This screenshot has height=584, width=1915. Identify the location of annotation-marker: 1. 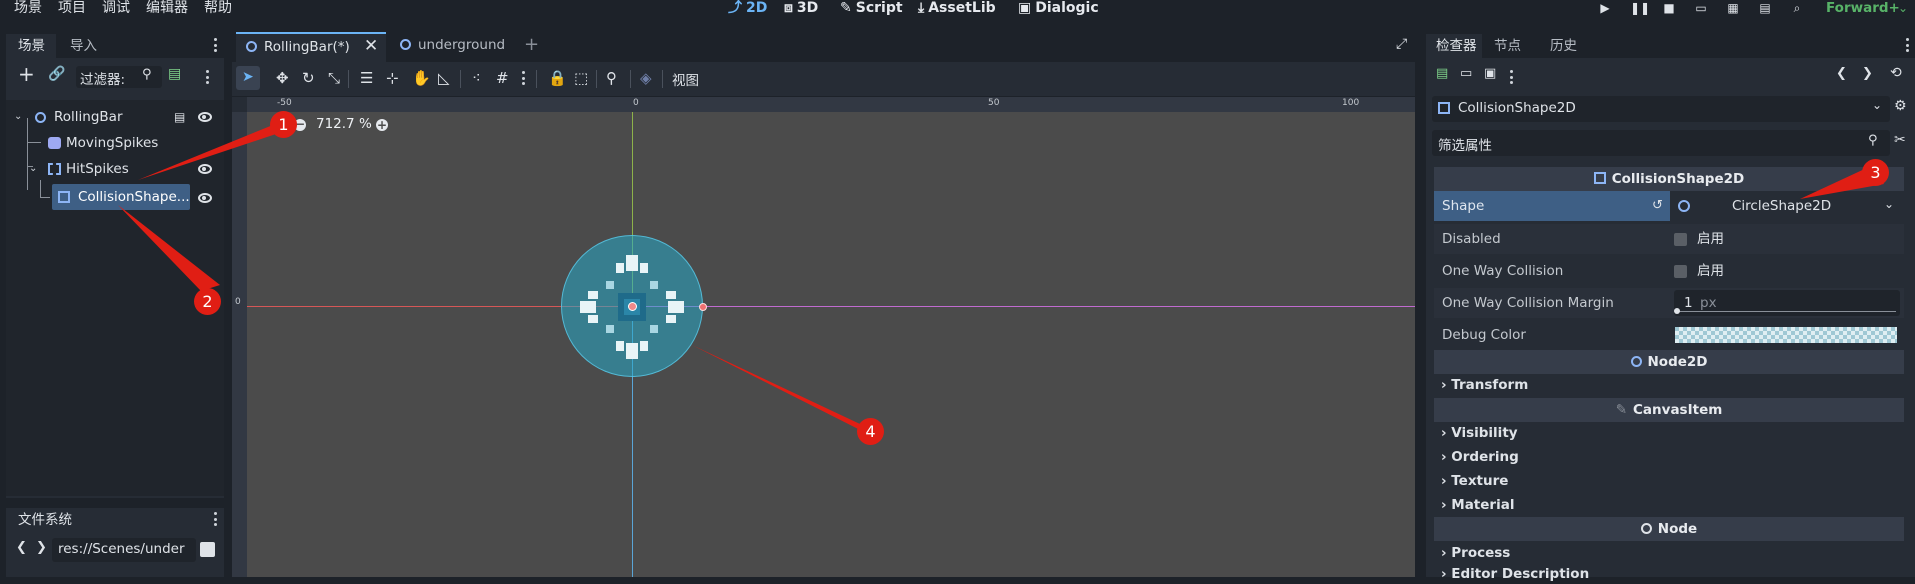
(283, 124).